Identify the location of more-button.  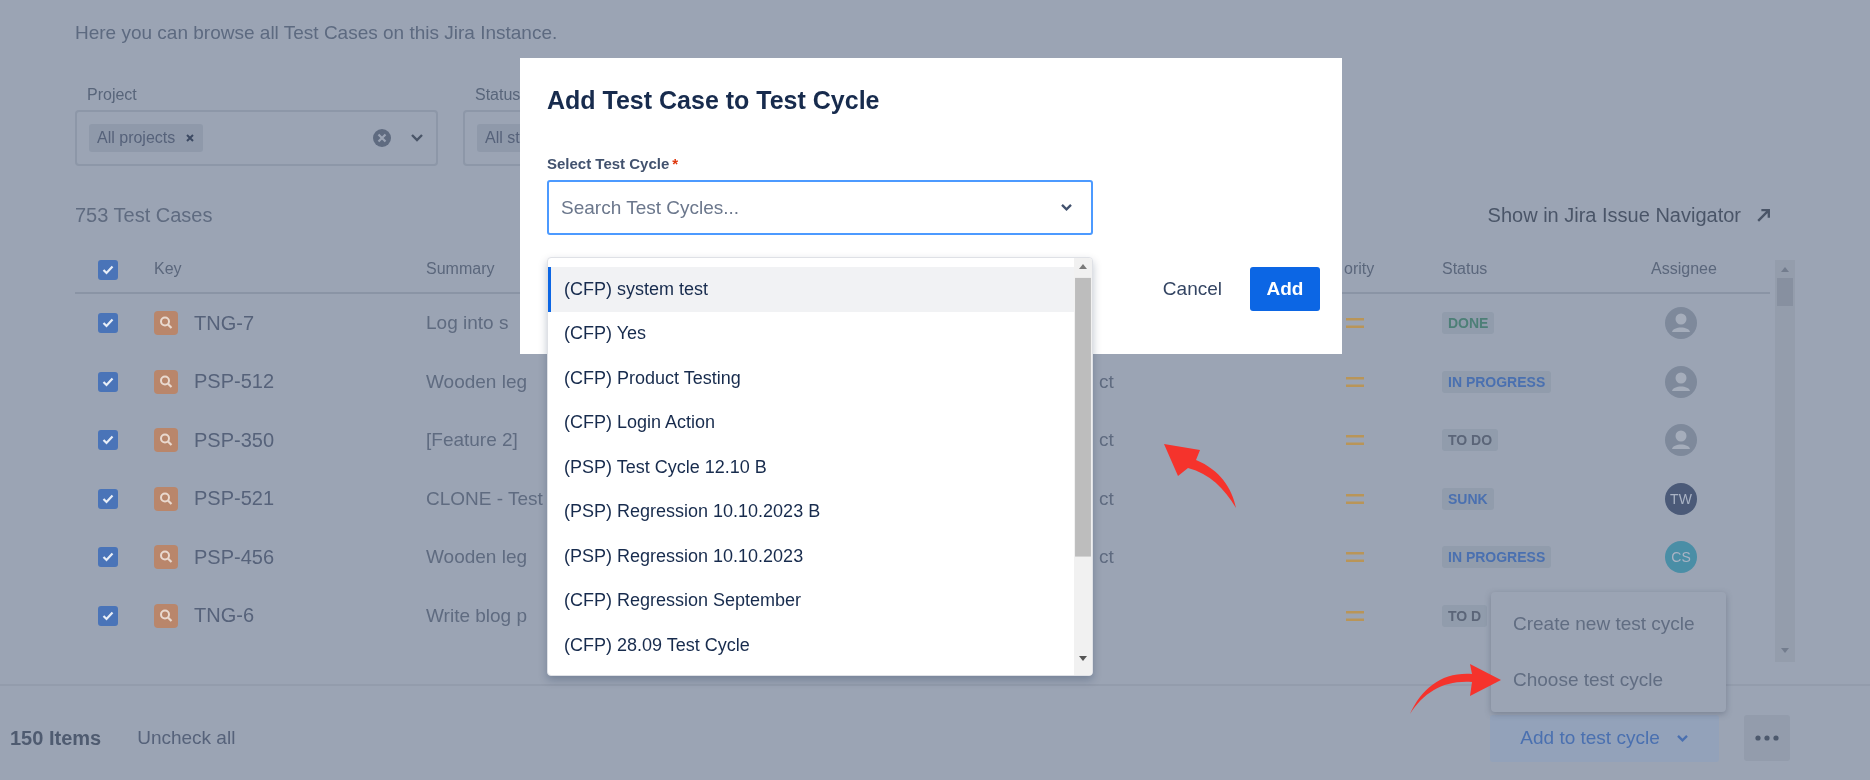
(1767, 738).